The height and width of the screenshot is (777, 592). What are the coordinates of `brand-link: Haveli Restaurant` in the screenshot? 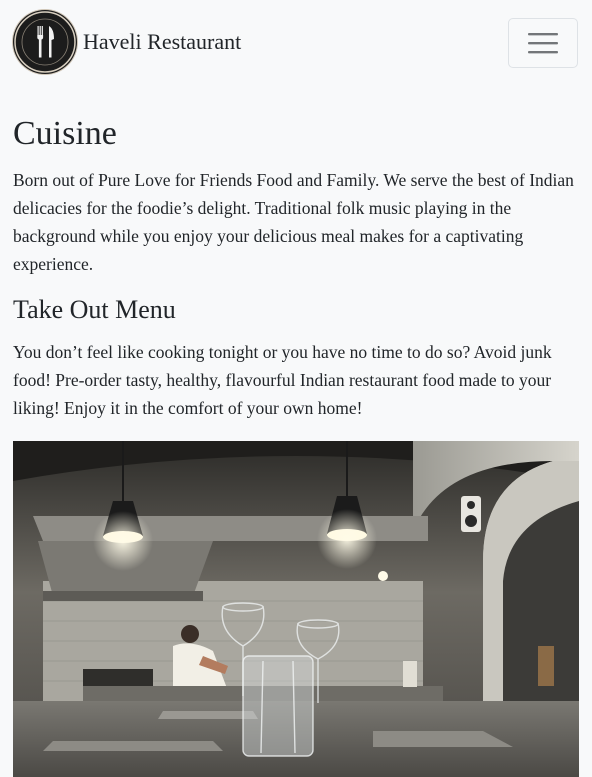 It's located at (127, 42).